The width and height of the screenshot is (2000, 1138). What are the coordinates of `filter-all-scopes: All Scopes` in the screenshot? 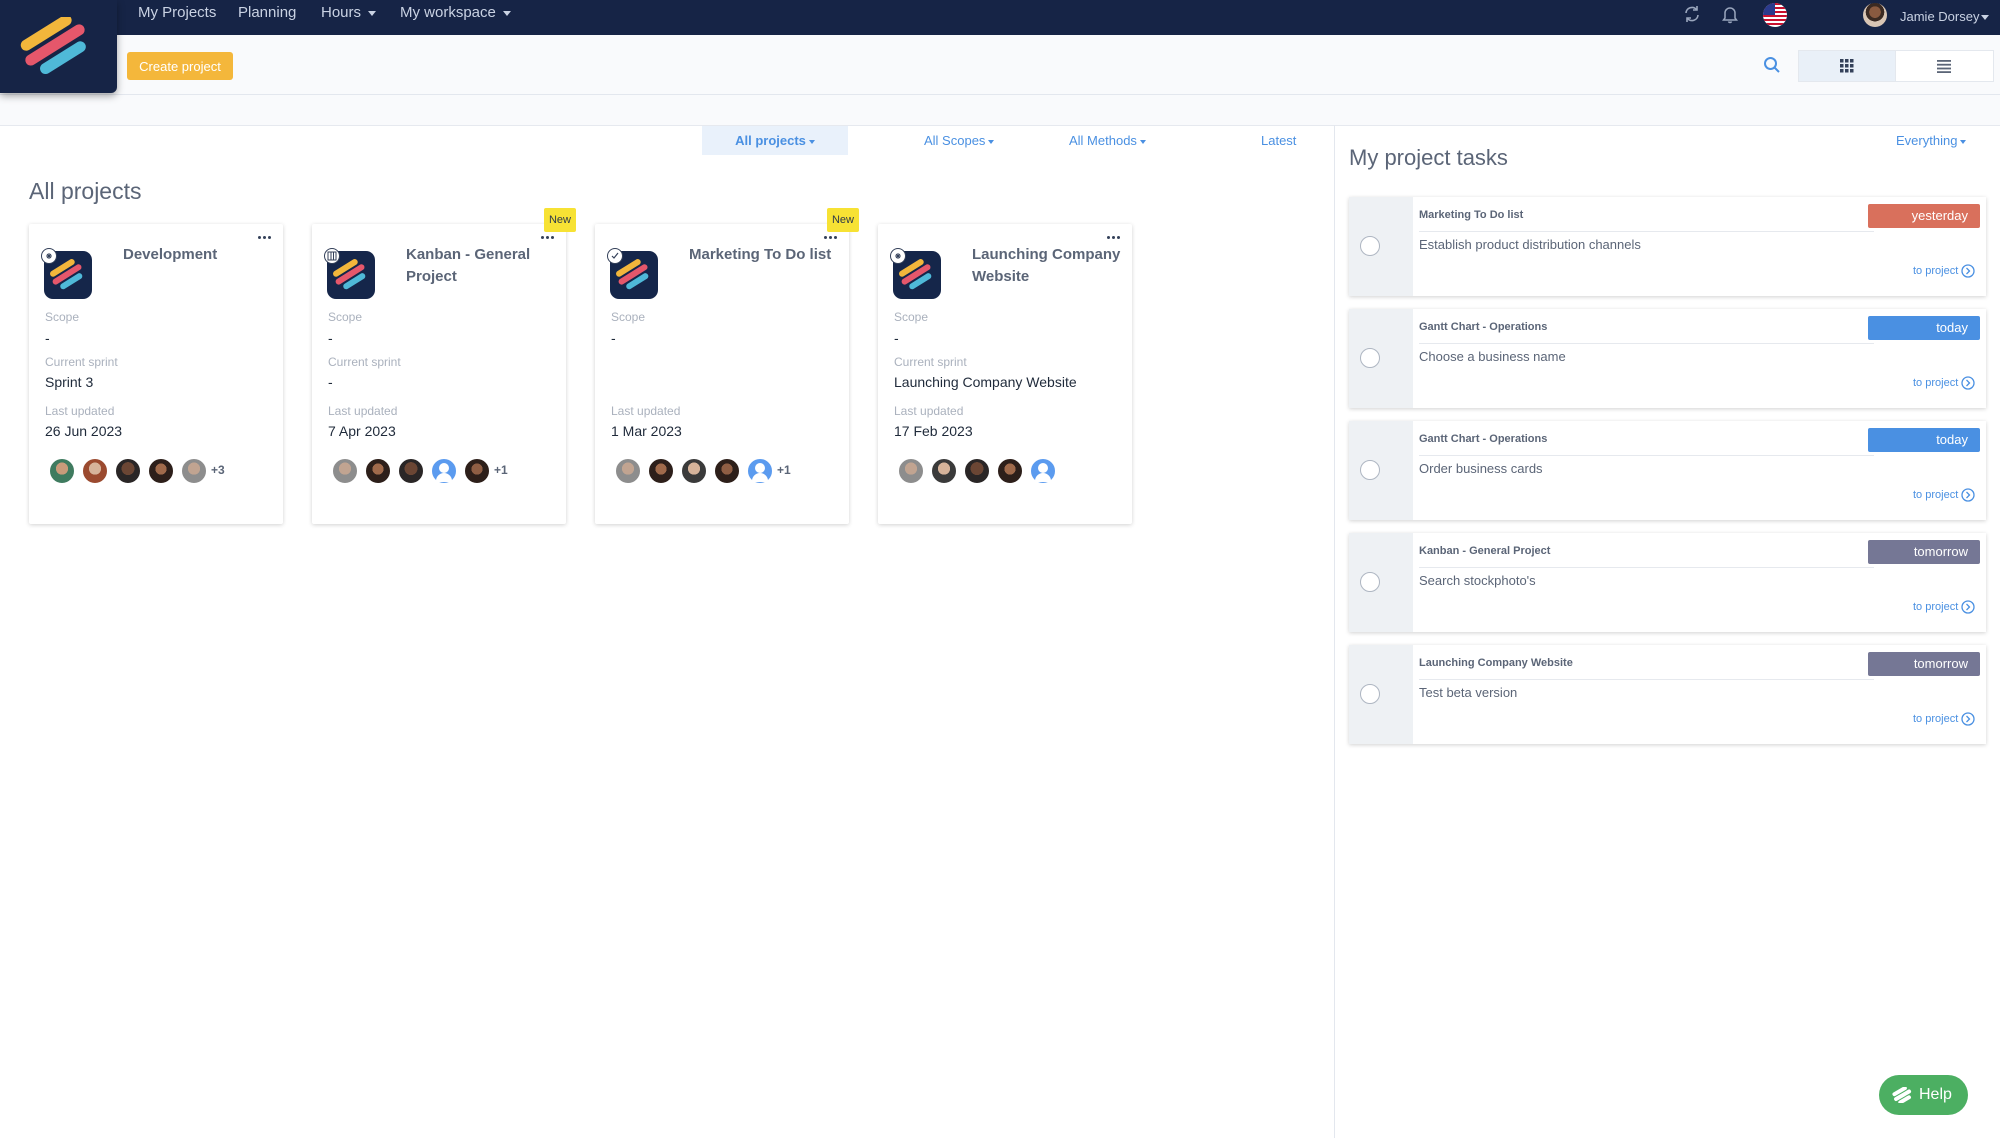 It's located at (959, 140).